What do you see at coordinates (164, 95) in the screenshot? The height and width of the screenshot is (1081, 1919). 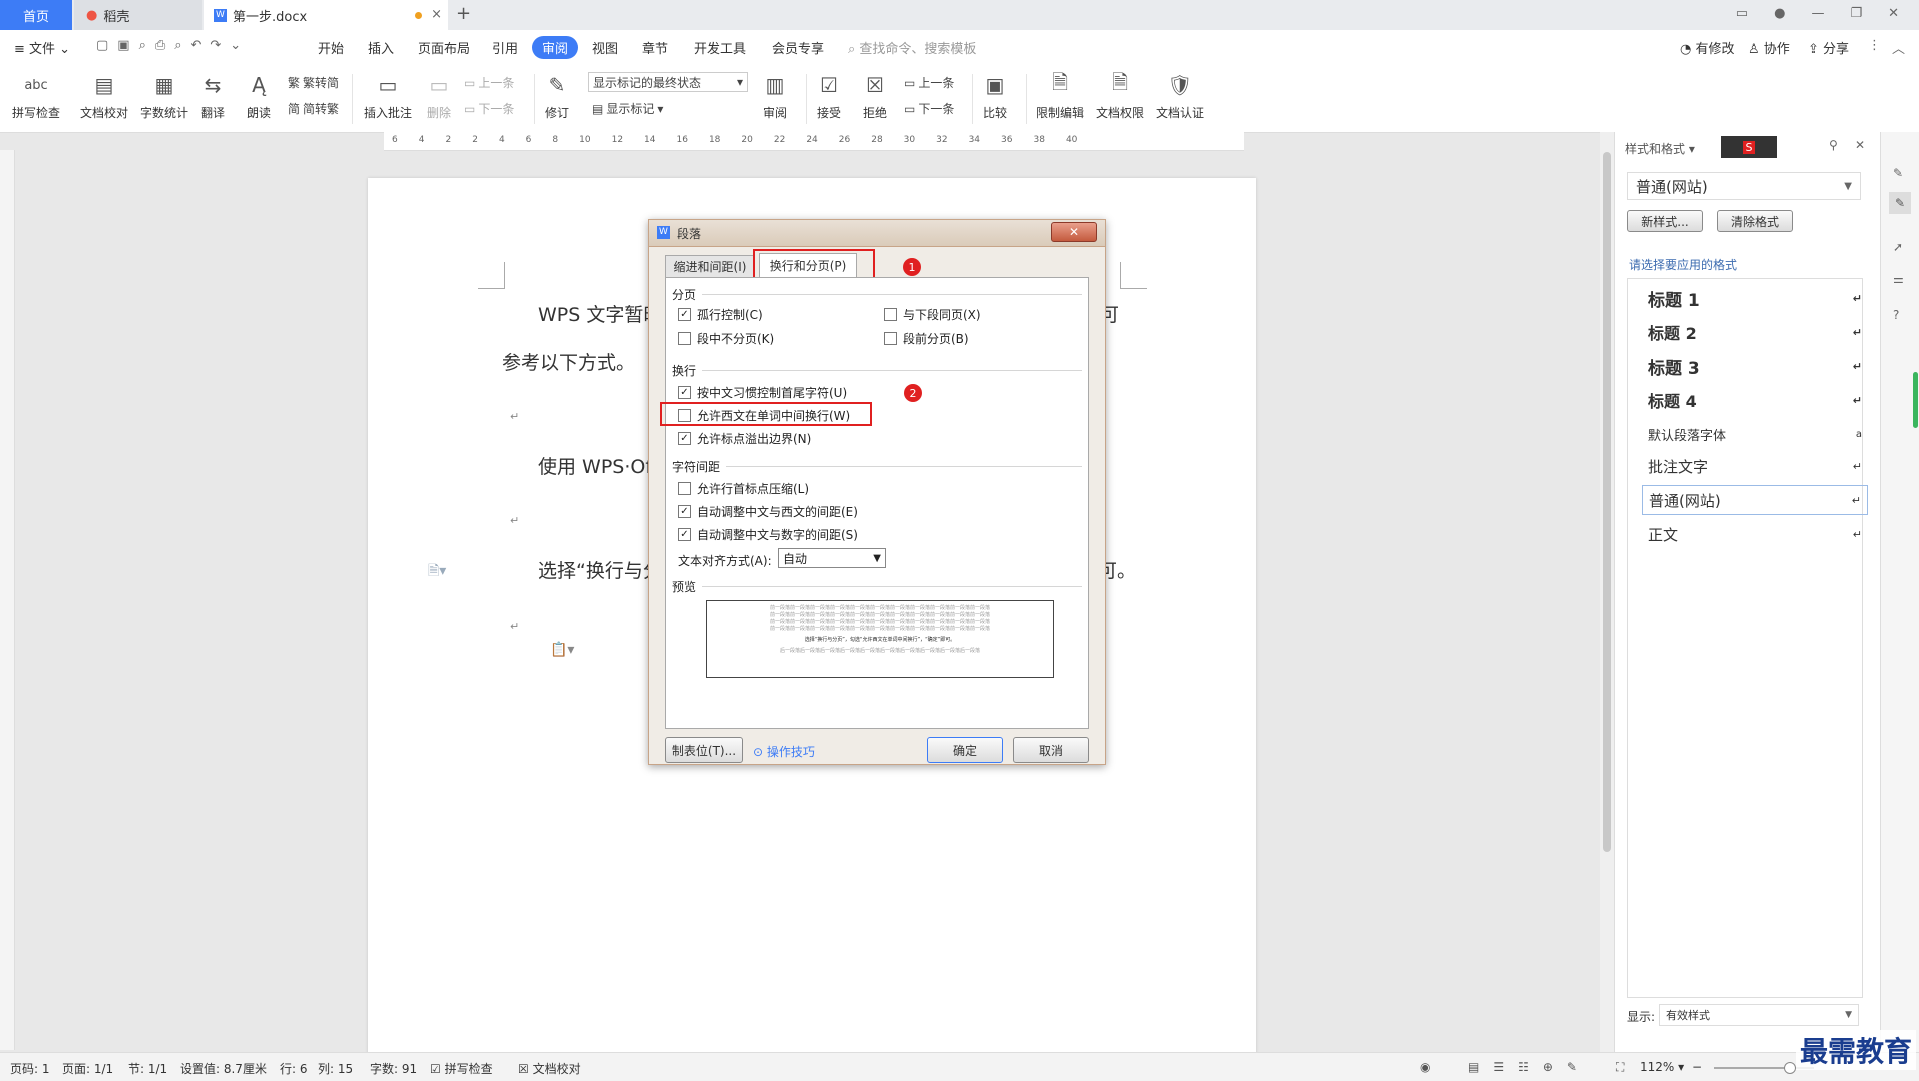 I see `word-count-button: ▦ 字数统计` at bounding box center [164, 95].